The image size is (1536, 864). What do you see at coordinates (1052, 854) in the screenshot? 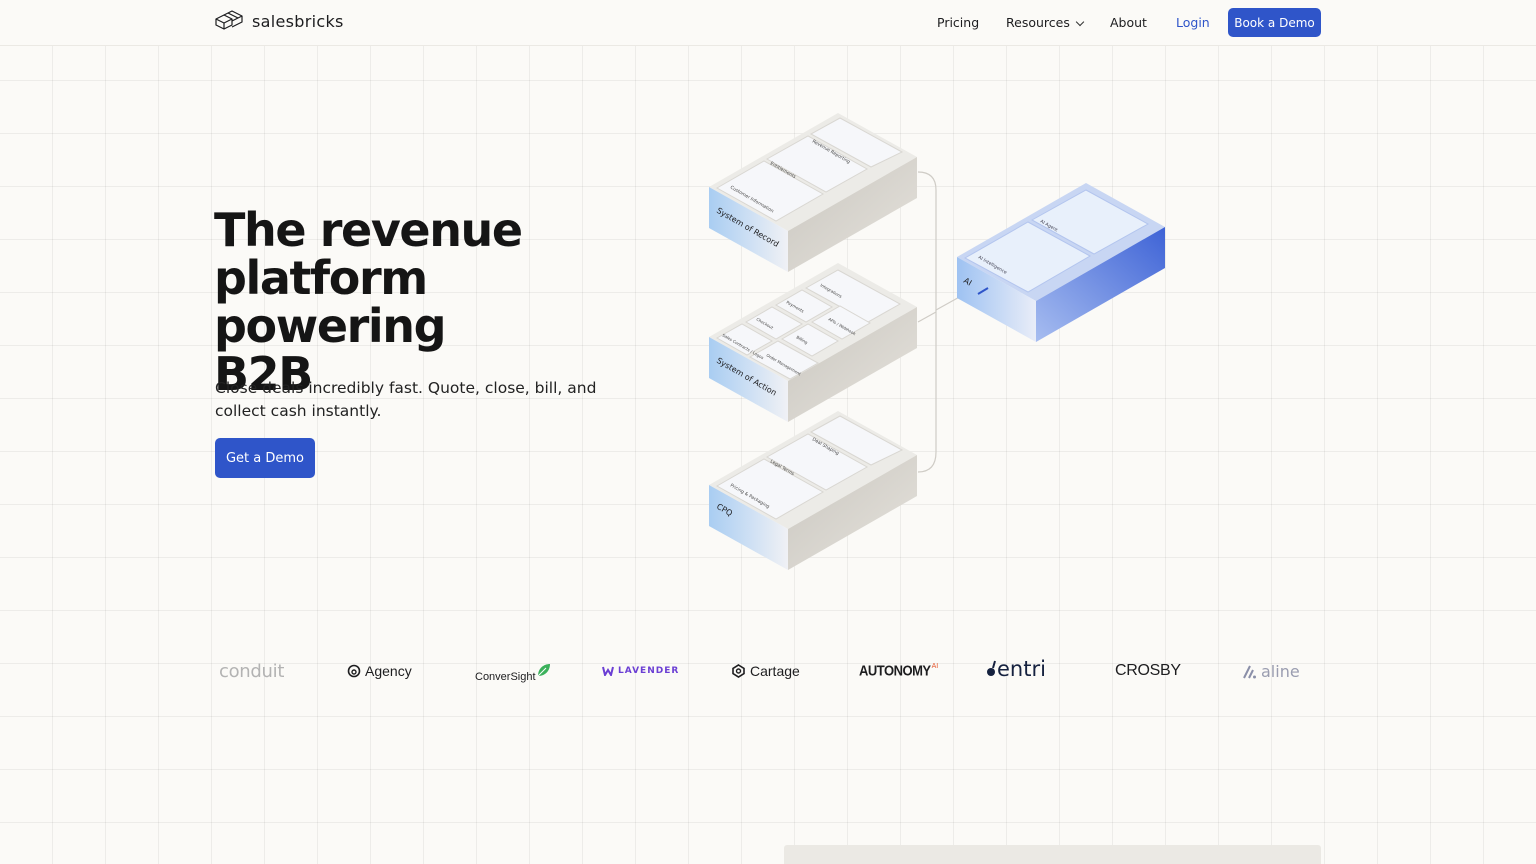
I see `bottom-panel-edge` at bounding box center [1052, 854].